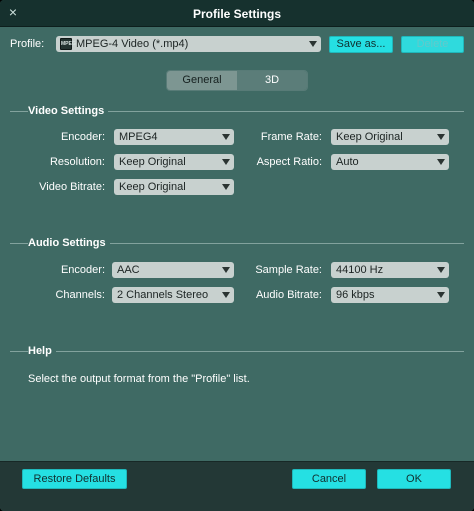  I want to click on sample-rate-select: 44100 Hz, so click(390, 270).